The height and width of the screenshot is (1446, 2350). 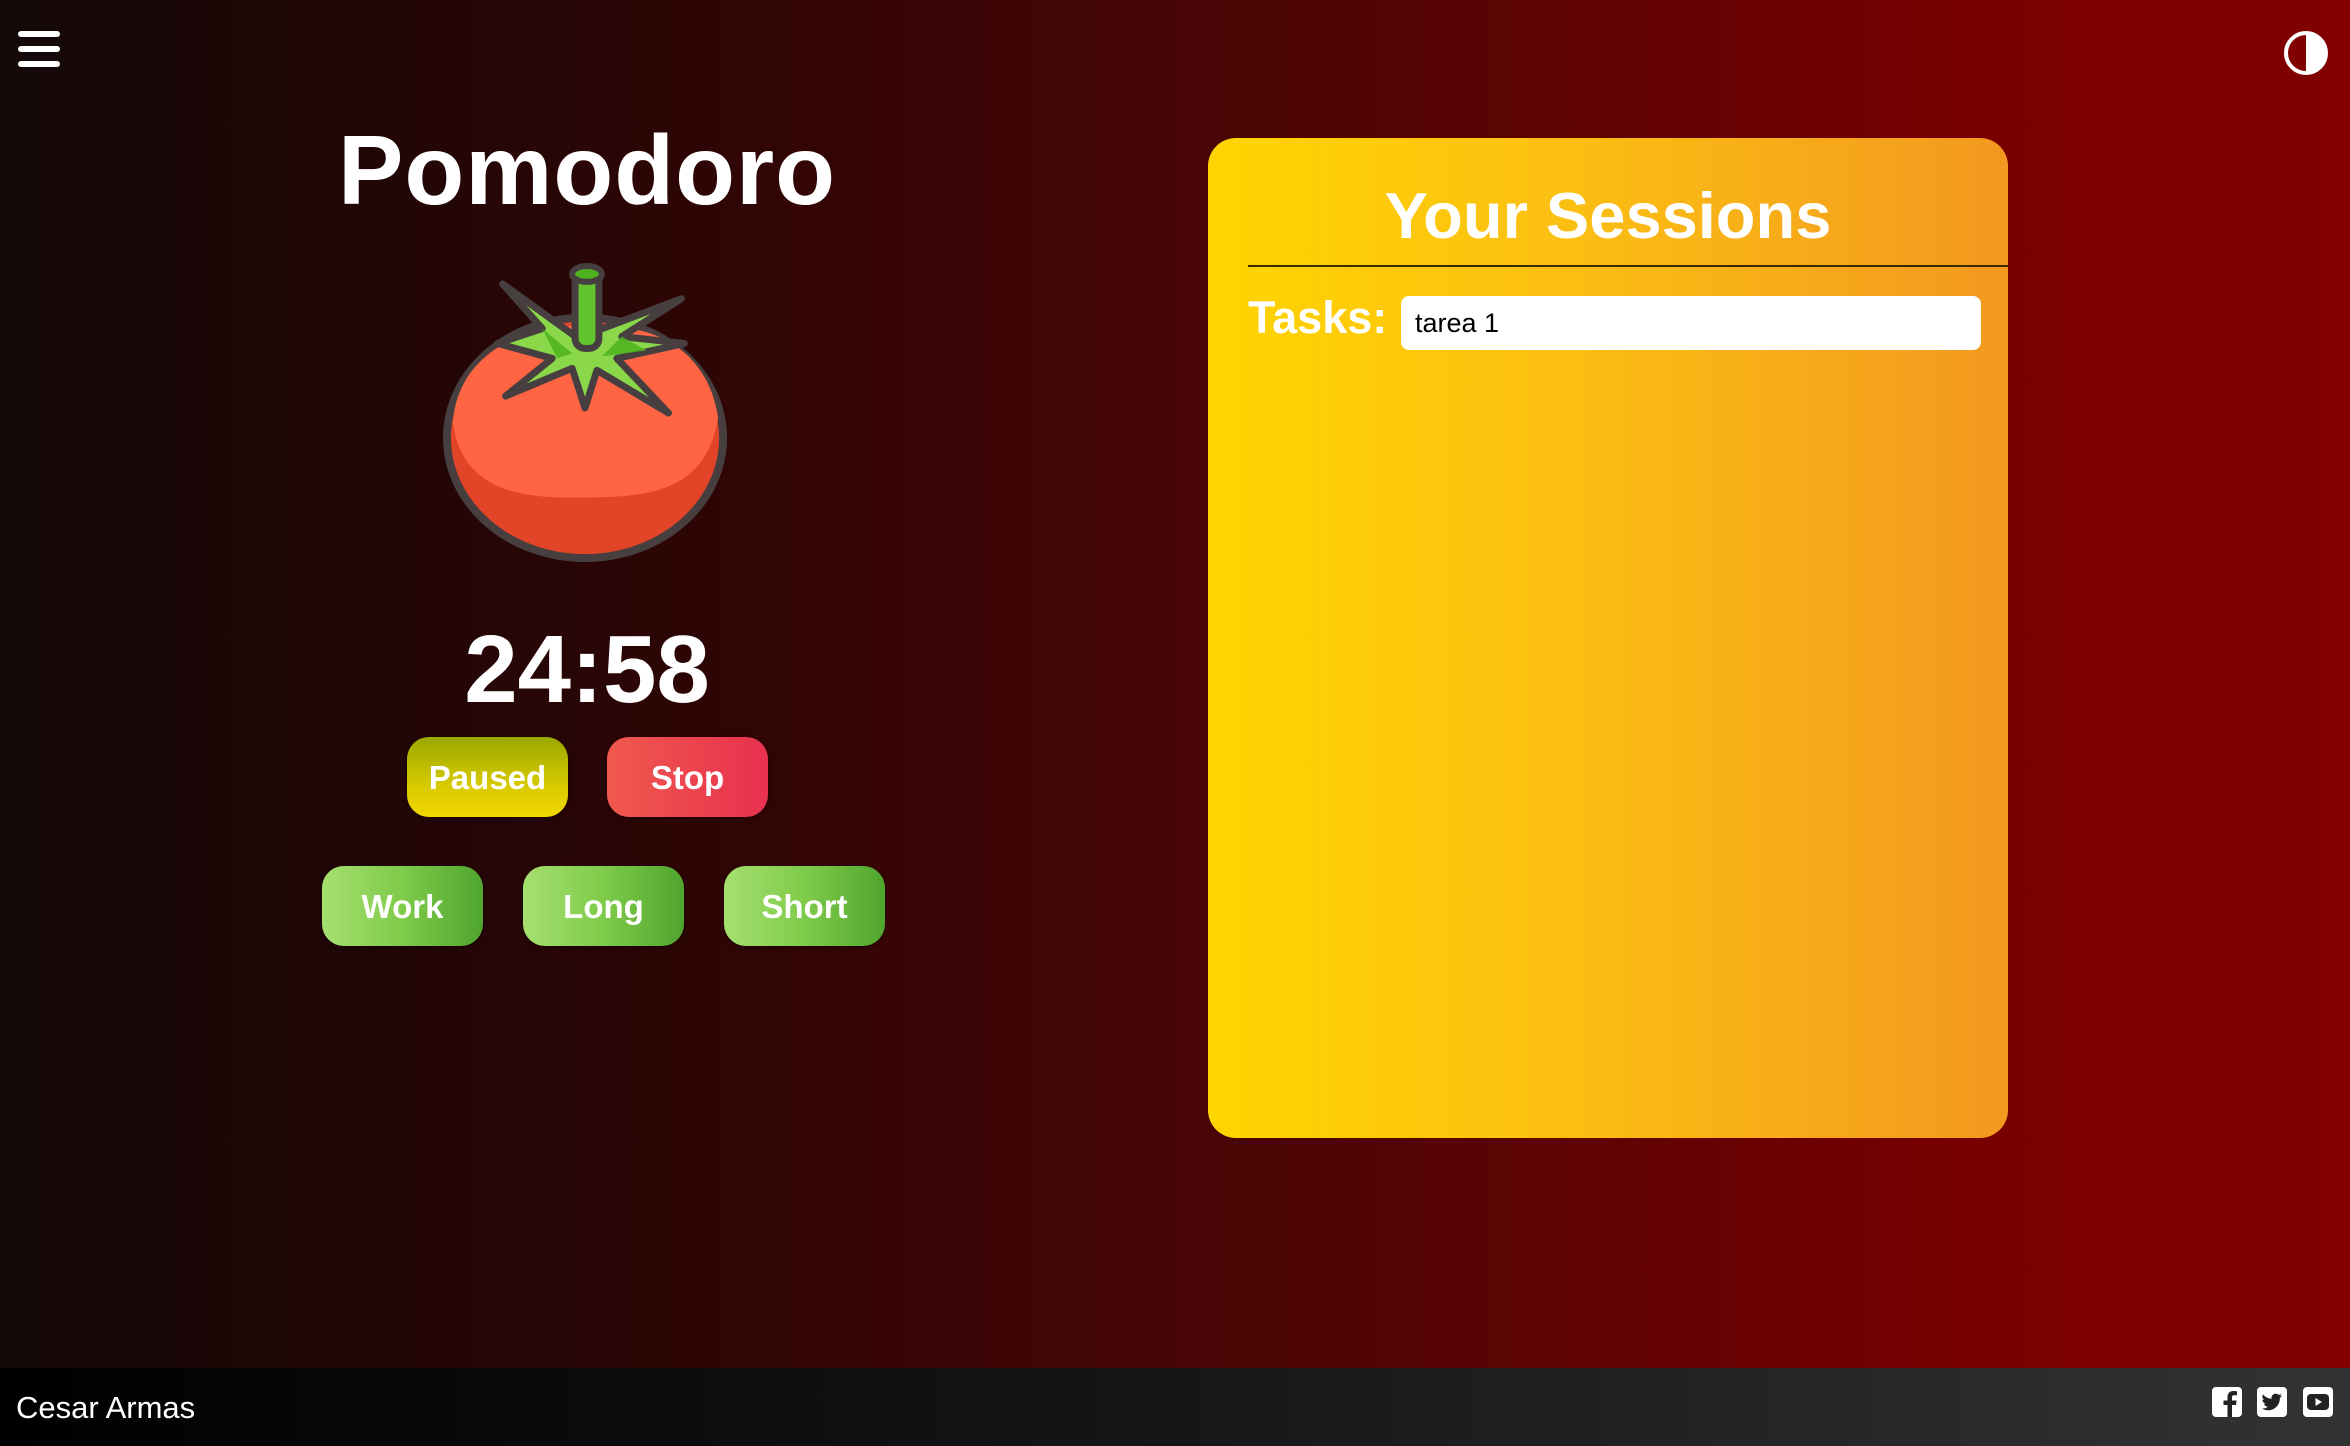 I want to click on short-break-button: Short, so click(x=804, y=906).